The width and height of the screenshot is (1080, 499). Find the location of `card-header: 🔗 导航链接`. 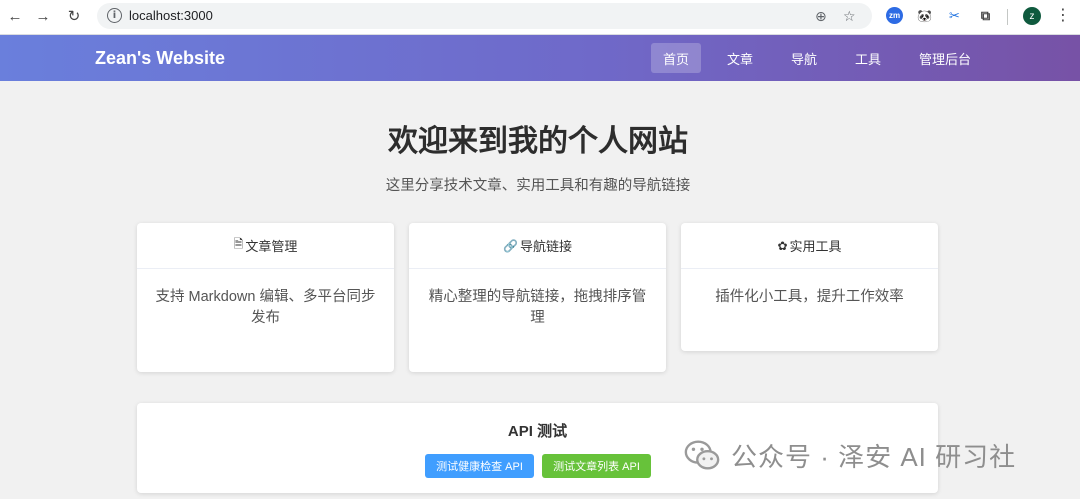

card-header: 🔗 导航链接 is located at coordinates (537, 246).